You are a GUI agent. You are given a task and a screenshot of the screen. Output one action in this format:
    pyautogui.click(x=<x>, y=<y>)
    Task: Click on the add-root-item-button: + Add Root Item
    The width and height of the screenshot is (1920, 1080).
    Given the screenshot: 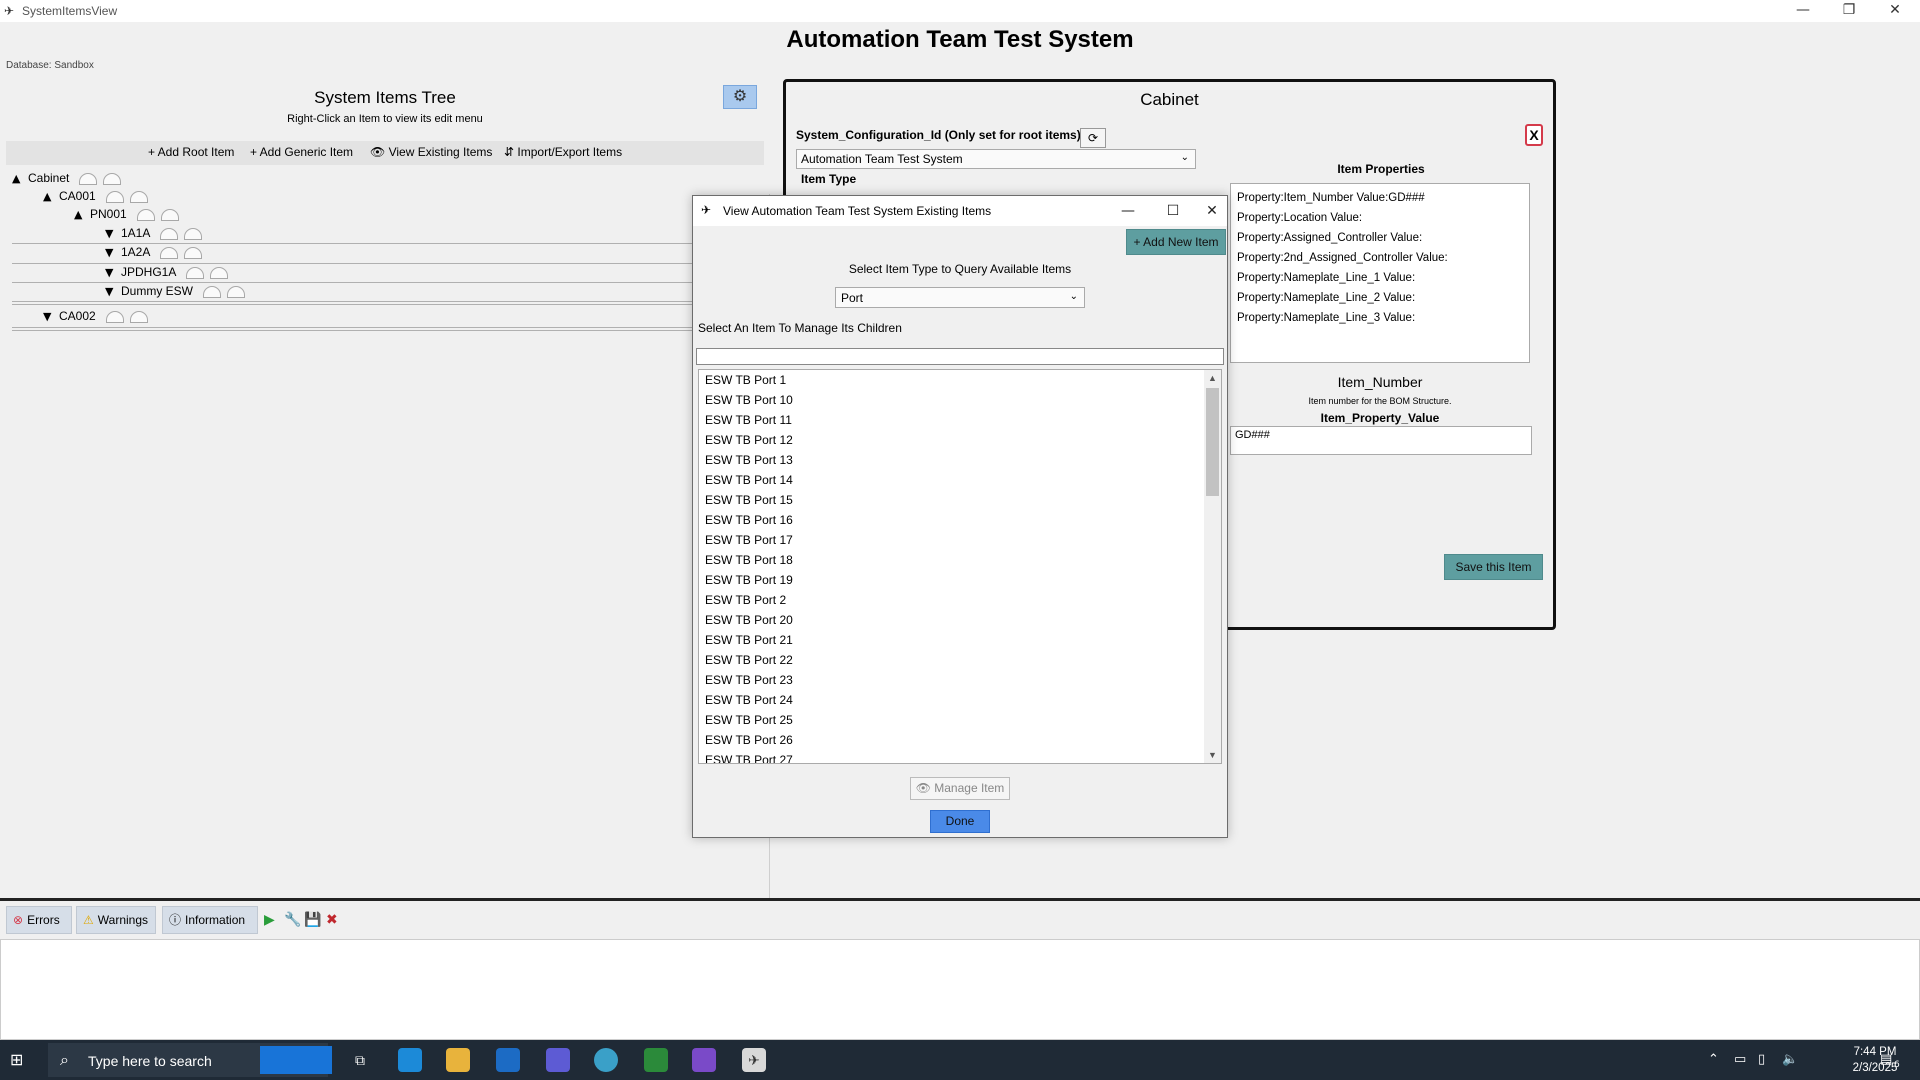 What is the action you would take?
    pyautogui.click(x=191, y=152)
    